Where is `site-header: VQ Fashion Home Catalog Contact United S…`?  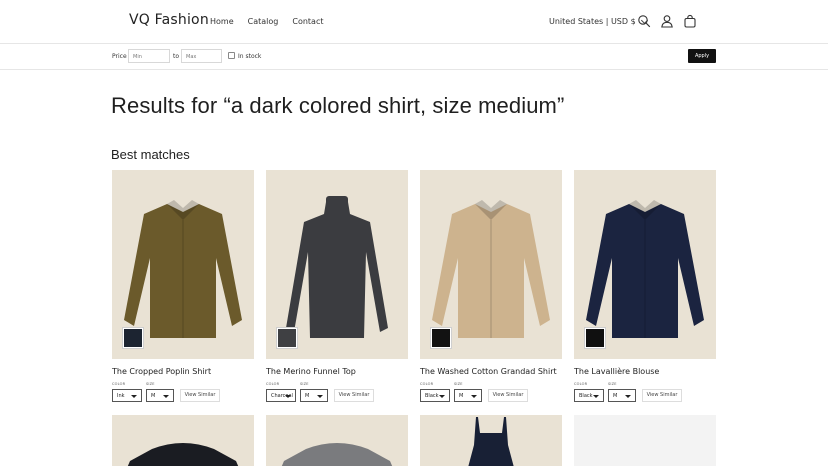 site-header: VQ Fashion Home Catalog Contact United S… is located at coordinates (414, 22).